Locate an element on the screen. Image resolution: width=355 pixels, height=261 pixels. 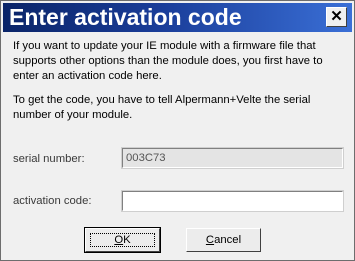
activation-code-input is located at coordinates (232, 201).